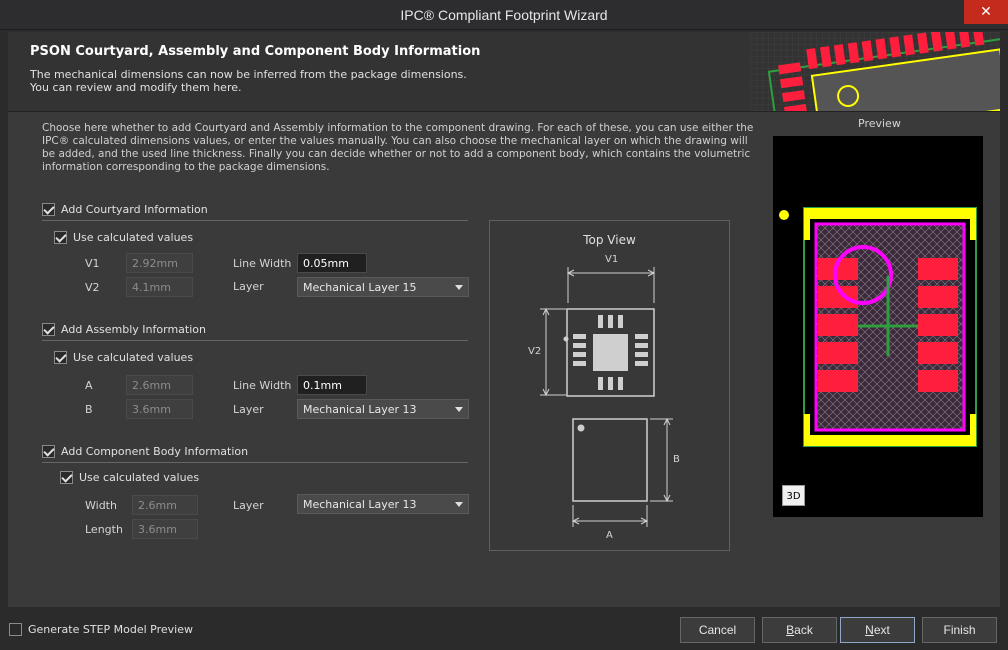 This screenshot has width=1008, height=650. What do you see at coordinates (717, 630) in the screenshot?
I see `cancel-button: Cancel` at bounding box center [717, 630].